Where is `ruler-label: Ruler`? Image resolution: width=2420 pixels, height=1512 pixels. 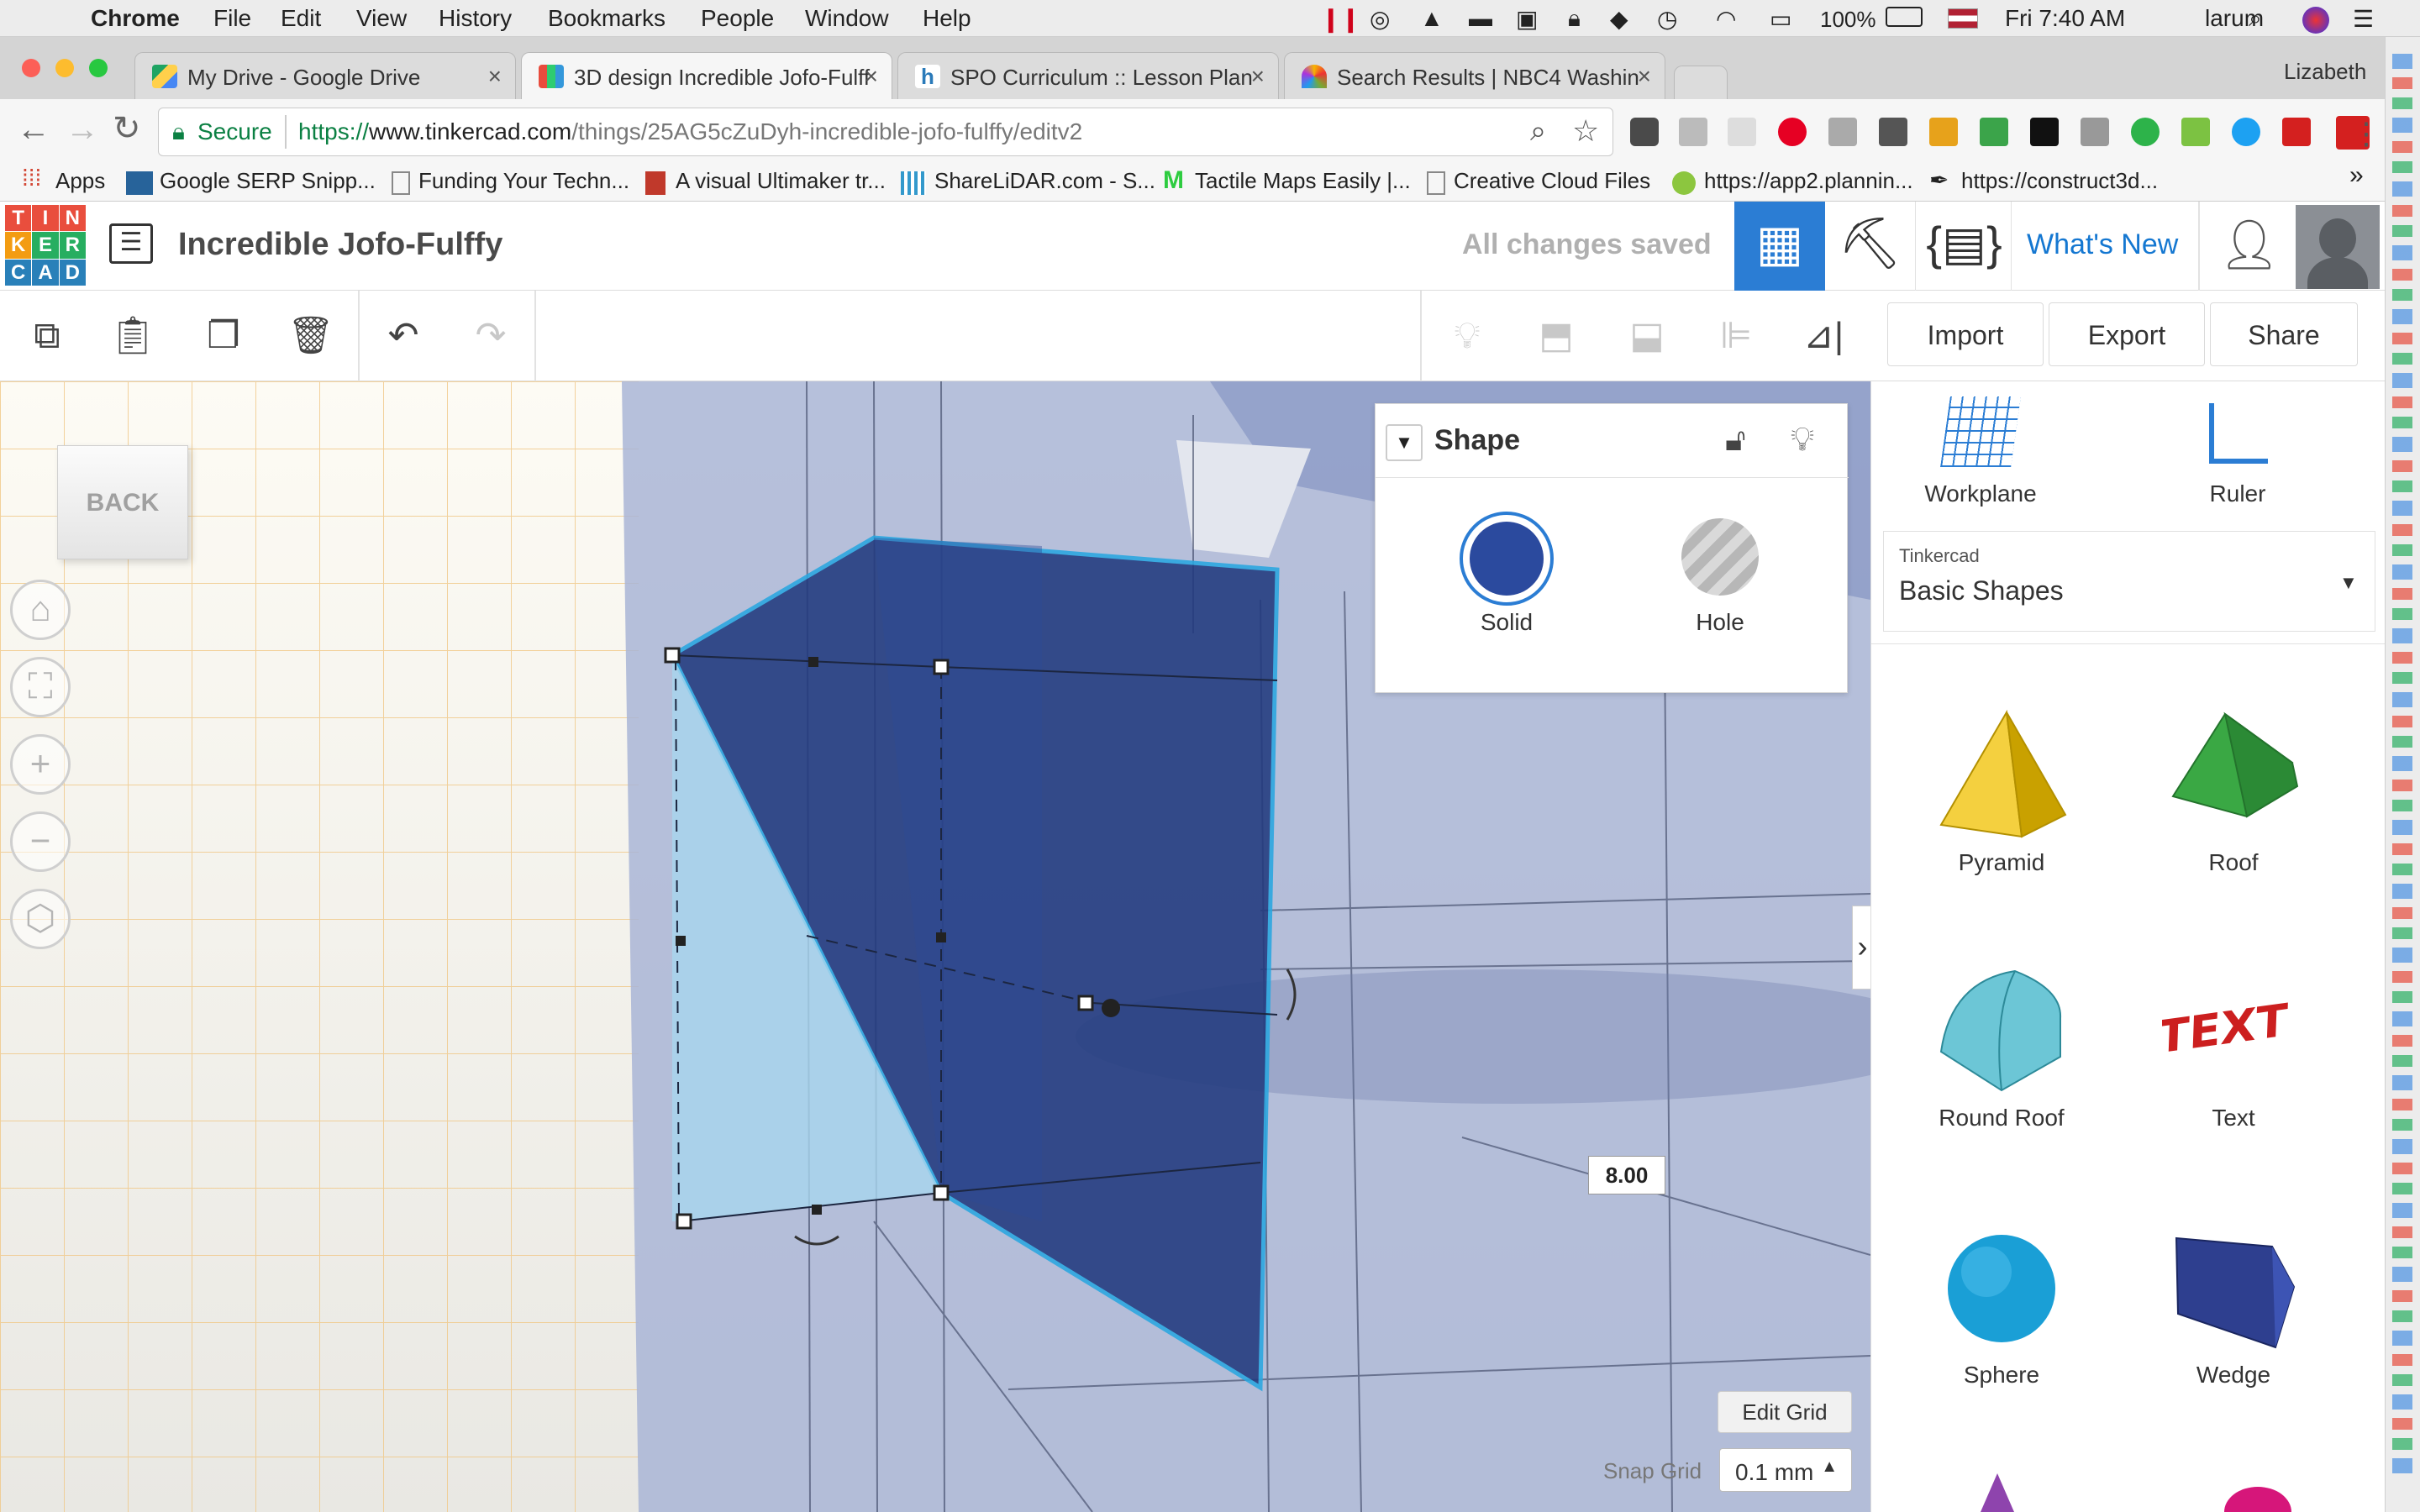 ruler-label: Ruler is located at coordinates (2238, 493).